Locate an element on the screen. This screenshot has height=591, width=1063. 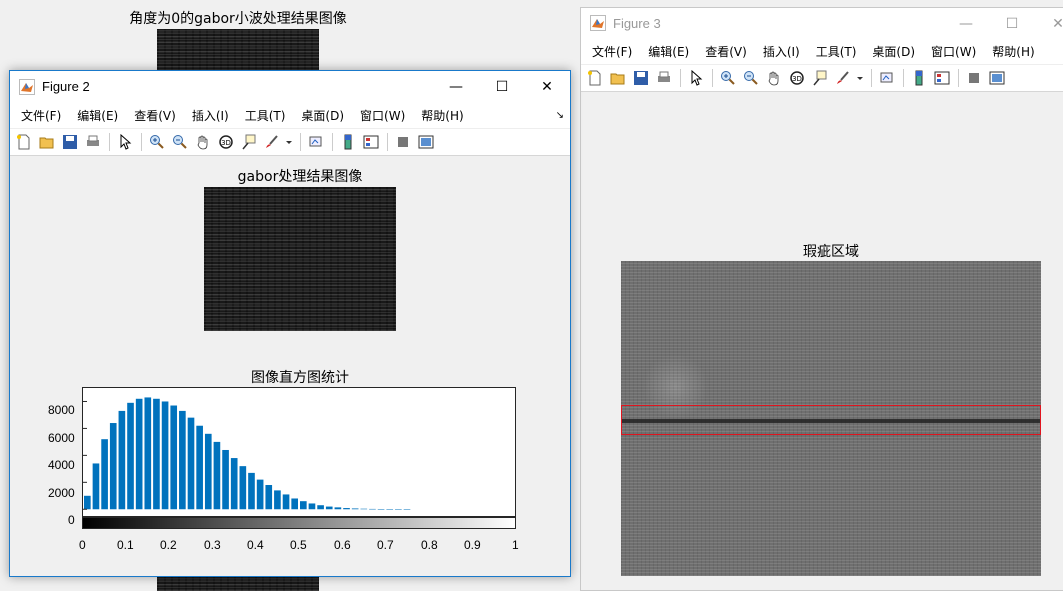
figure2-toolbar: 3D is located at coordinates (290, 142).